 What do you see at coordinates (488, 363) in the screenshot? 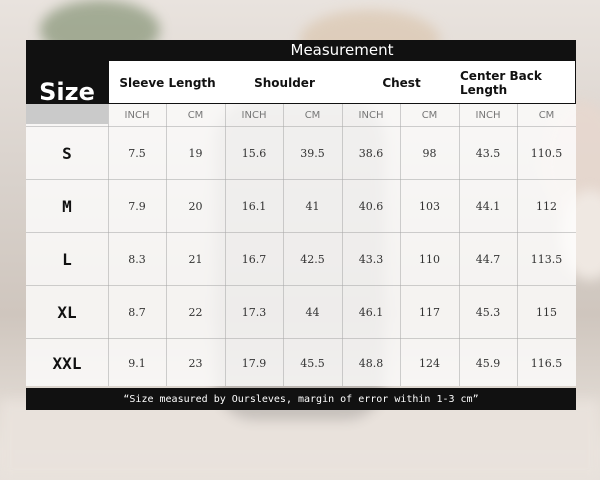
I see `table-cell: 45.9` at bounding box center [488, 363].